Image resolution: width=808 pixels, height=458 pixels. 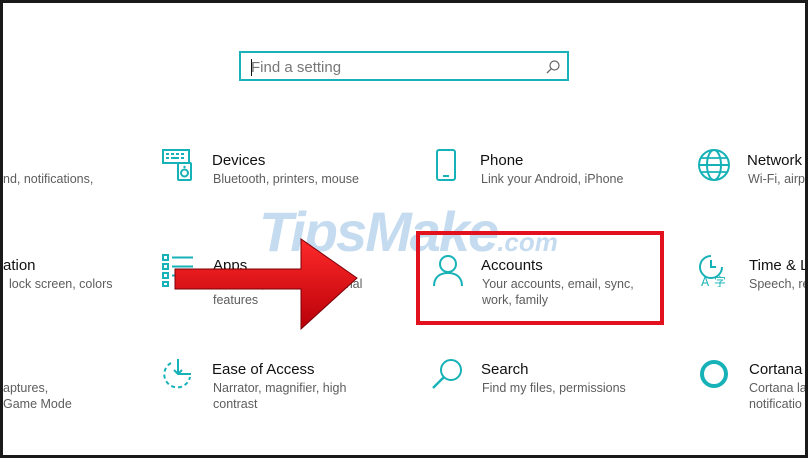 I want to click on tile-system: nd, notifications,, so click(x=73, y=173).